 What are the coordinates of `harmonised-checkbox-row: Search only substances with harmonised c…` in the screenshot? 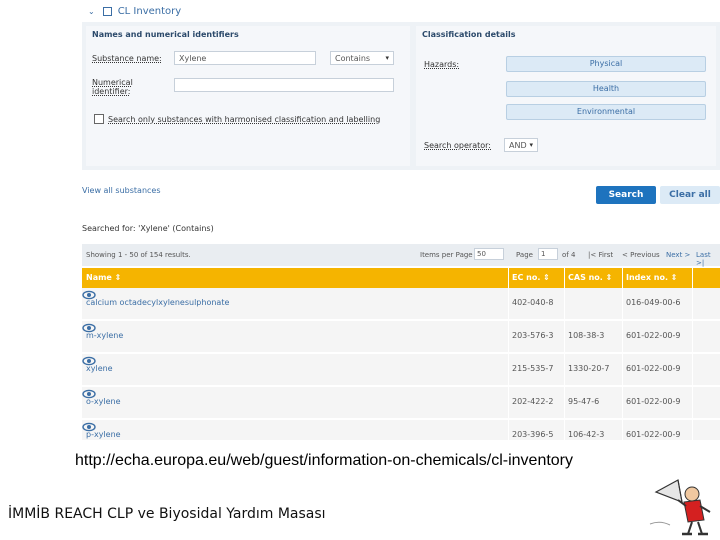 It's located at (237, 119).